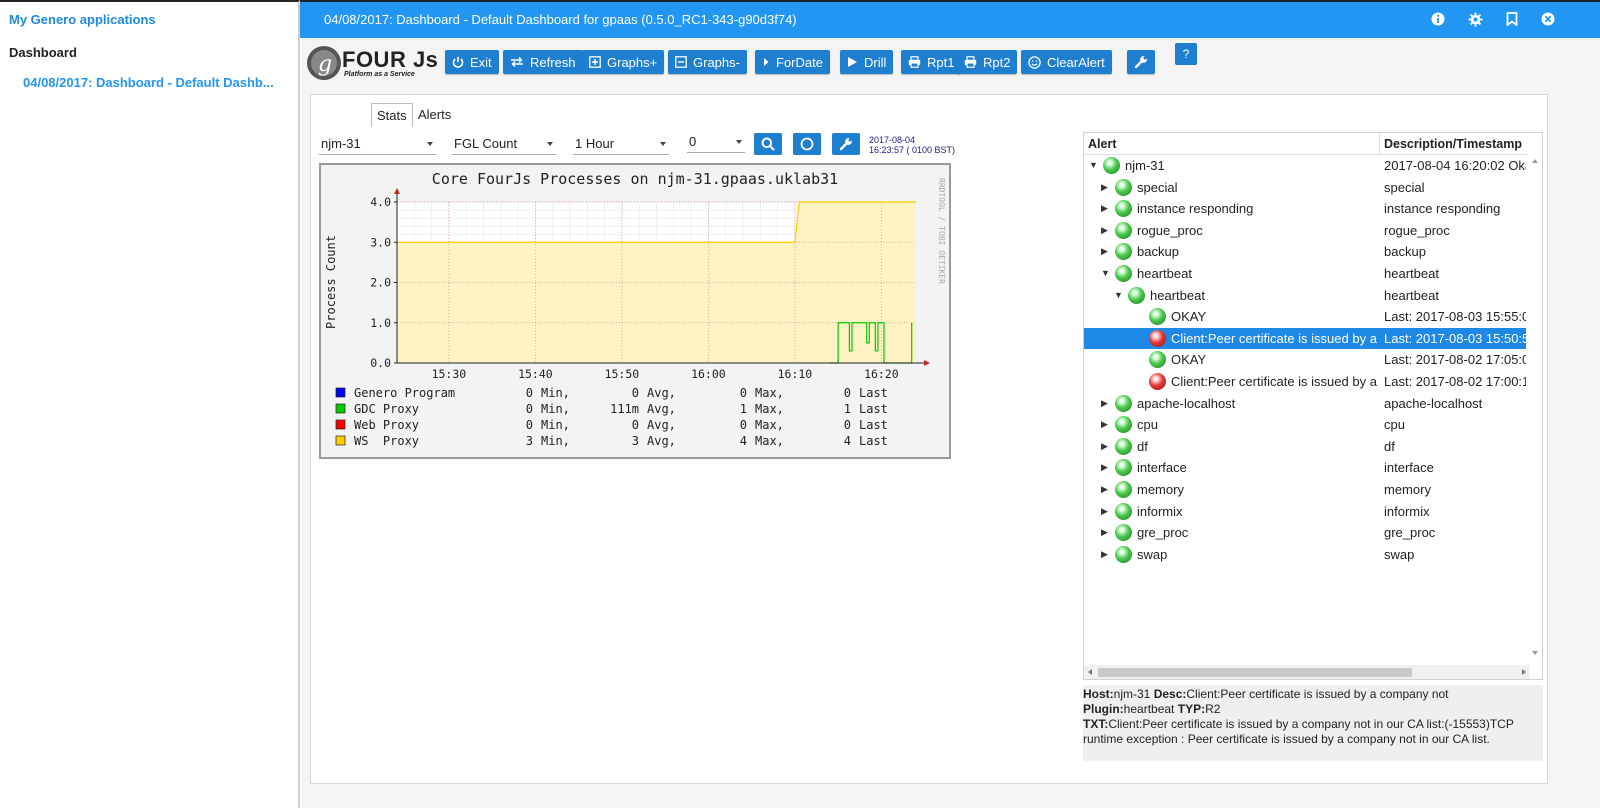 The image size is (1600, 808). What do you see at coordinates (543, 62) in the screenshot?
I see `refresh-button: Refresh` at bounding box center [543, 62].